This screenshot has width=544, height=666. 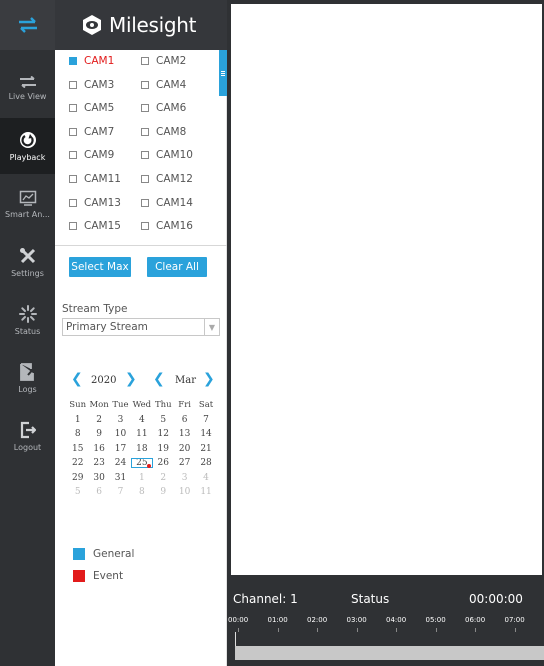 What do you see at coordinates (27, 146) in the screenshot?
I see `nav-item-playback: Playback` at bounding box center [27, 146].